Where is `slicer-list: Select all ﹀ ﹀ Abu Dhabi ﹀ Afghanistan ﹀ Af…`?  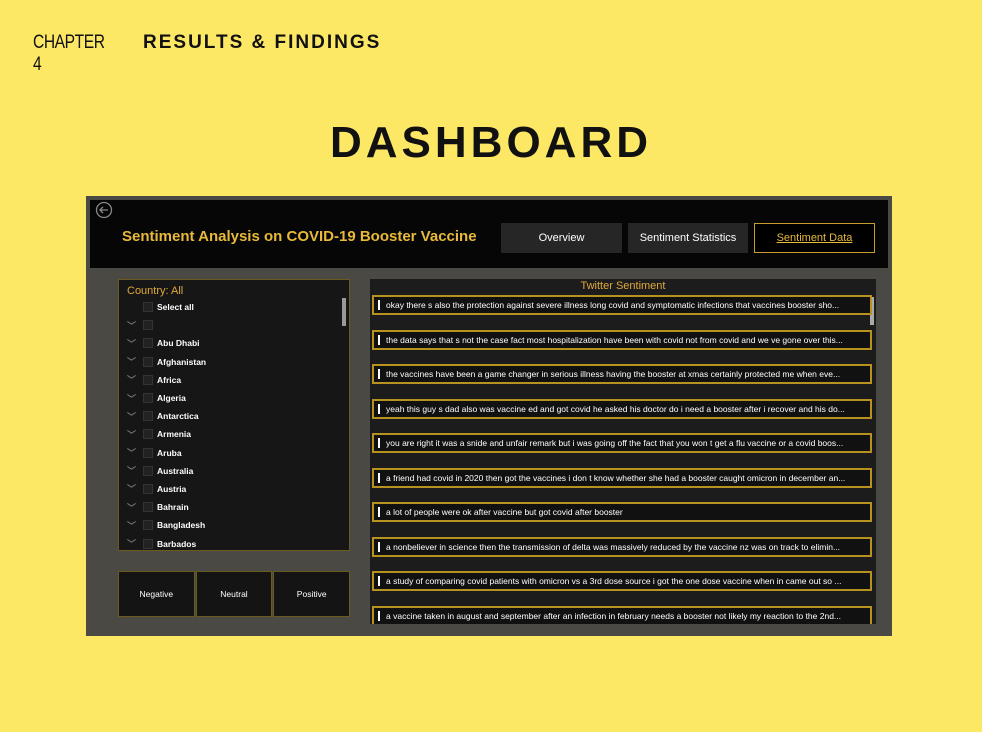 slicer-list: Select all ﹀ ﹀ Abu Dhabi ﹀ Afghanistan ﹀ Af… is located at coordinates (228, 425).